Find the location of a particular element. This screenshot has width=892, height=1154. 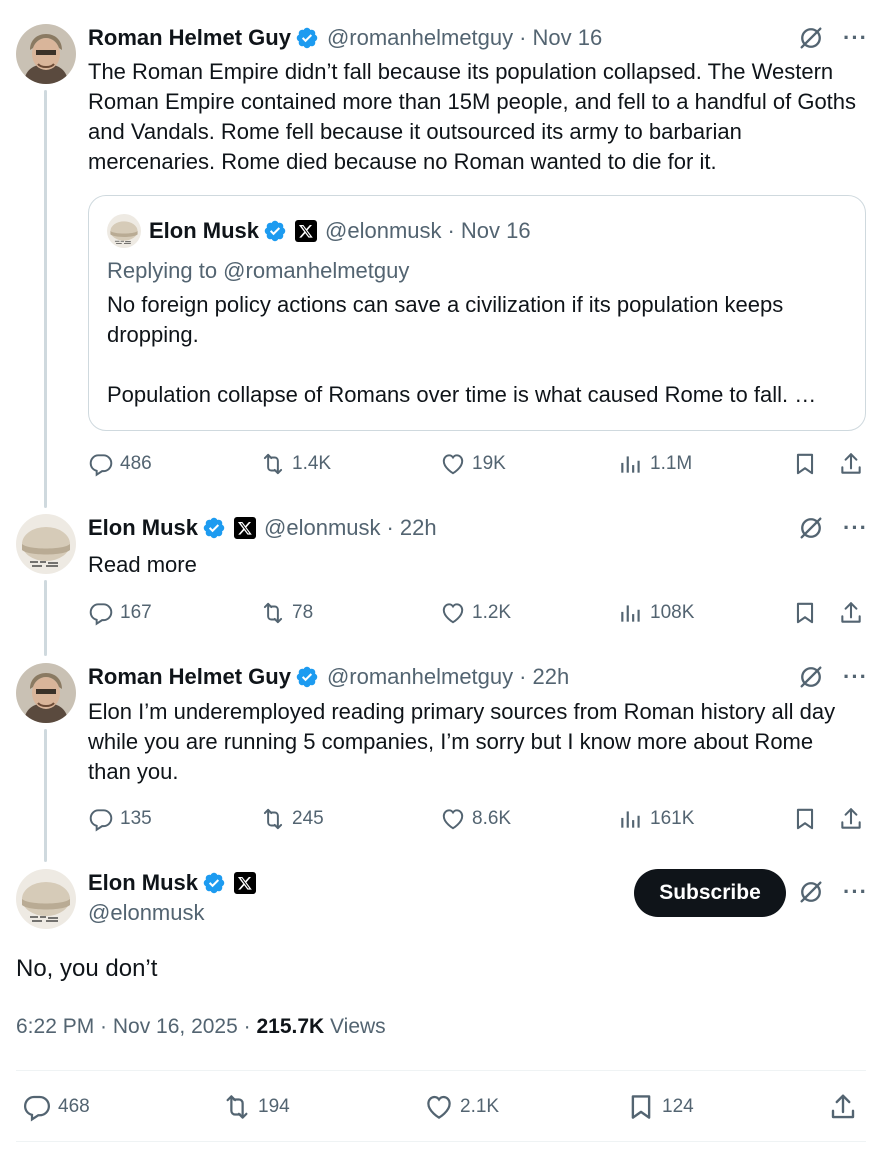

like-count: 1.2K is located at coordinates (492, 612).